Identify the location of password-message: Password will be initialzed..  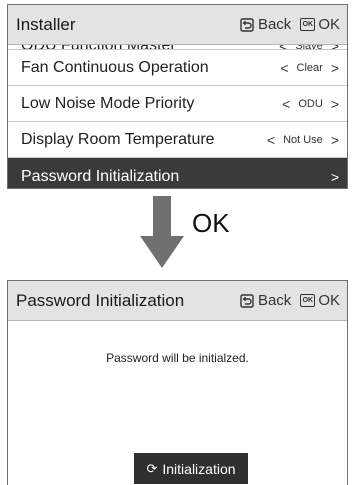
(177, 358).